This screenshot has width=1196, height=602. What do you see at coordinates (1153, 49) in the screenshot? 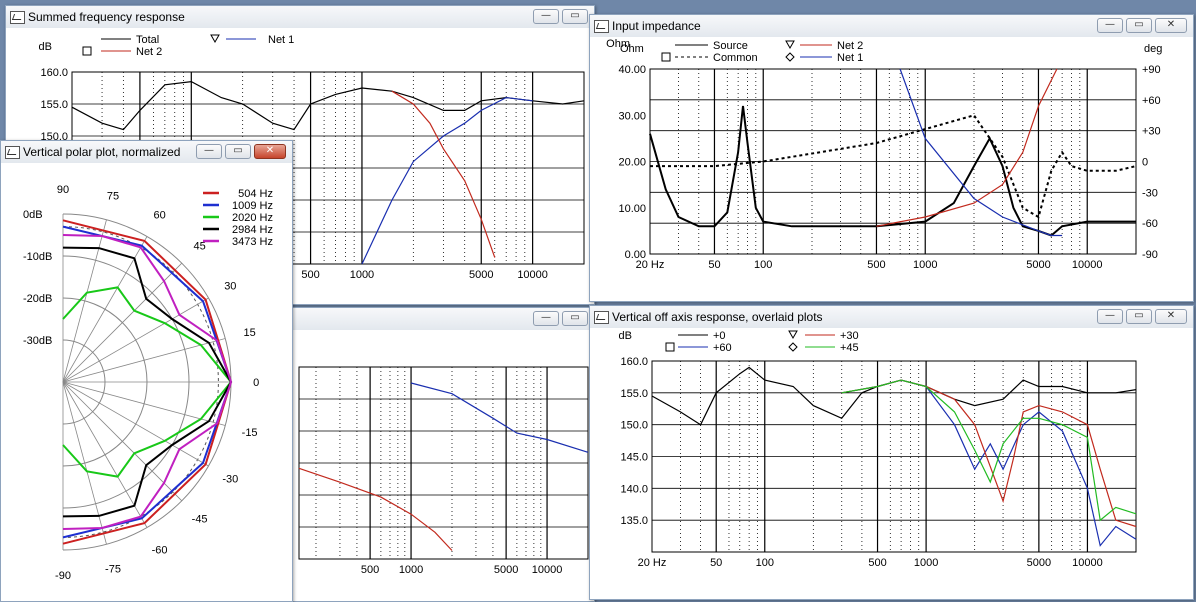
I see `y2-axis-label: deg` at bounding box center [1153, 49].